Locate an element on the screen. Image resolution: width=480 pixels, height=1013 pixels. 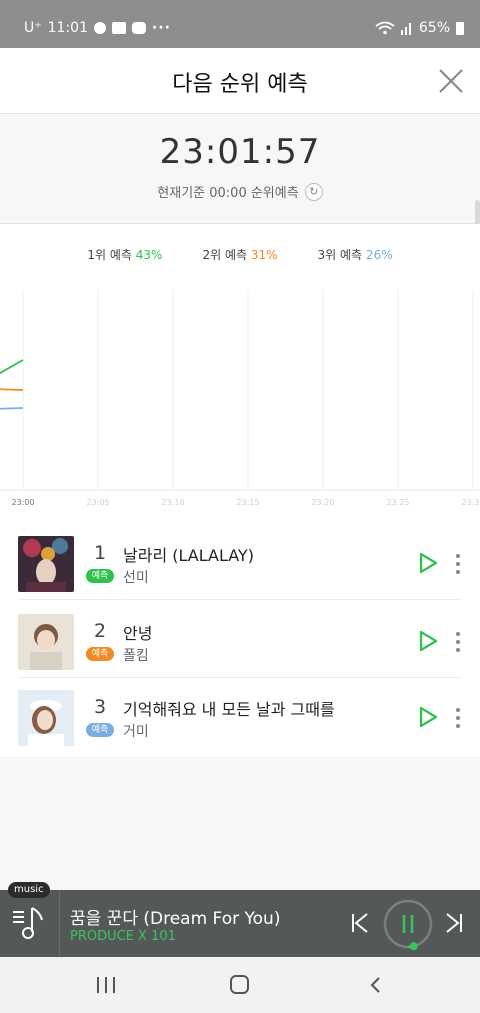
legend-label: 2위 예측 is located at coordinates (225, 255).